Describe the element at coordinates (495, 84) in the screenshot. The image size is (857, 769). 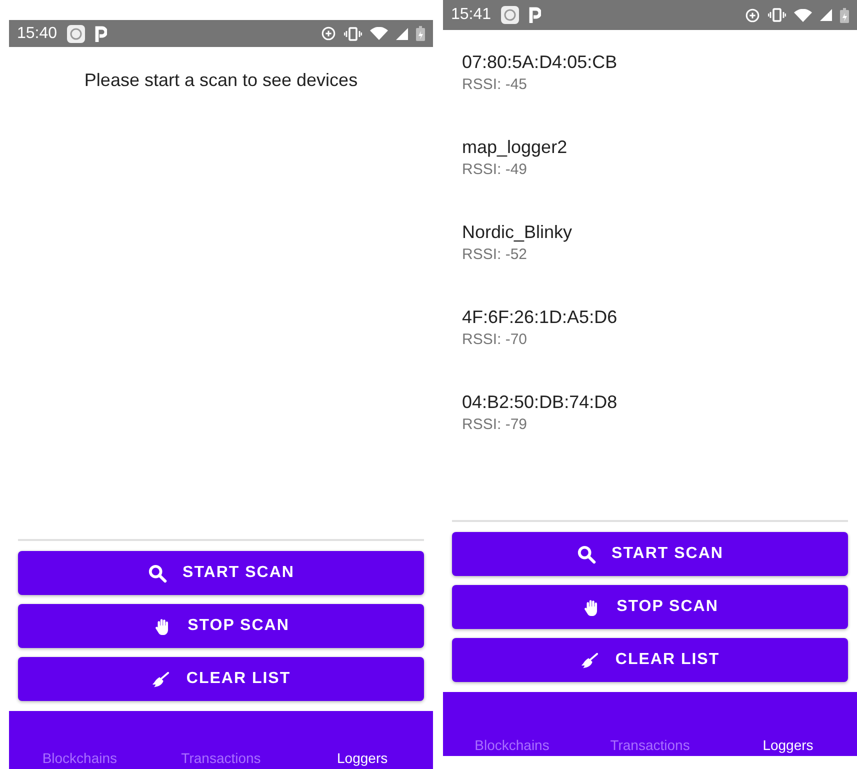
I see `device-rssi: RSSI: -45` at that location.